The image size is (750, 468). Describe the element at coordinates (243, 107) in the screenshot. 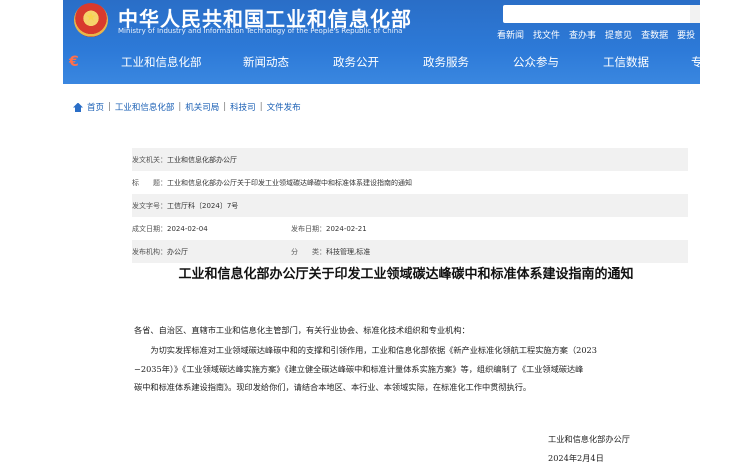

I see `breadcrumb-science-dept: 科技司` at that location.